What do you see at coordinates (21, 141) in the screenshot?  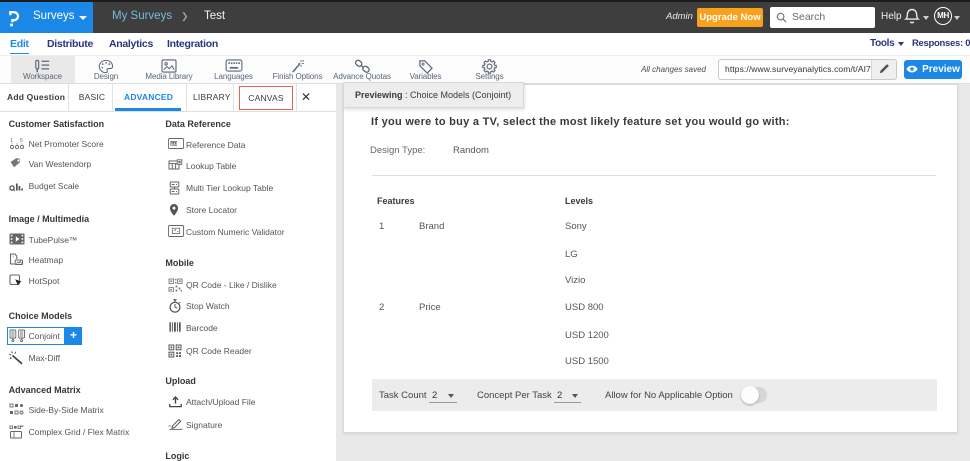 I see `svg-text: 5` at bounding box center [21, 141].